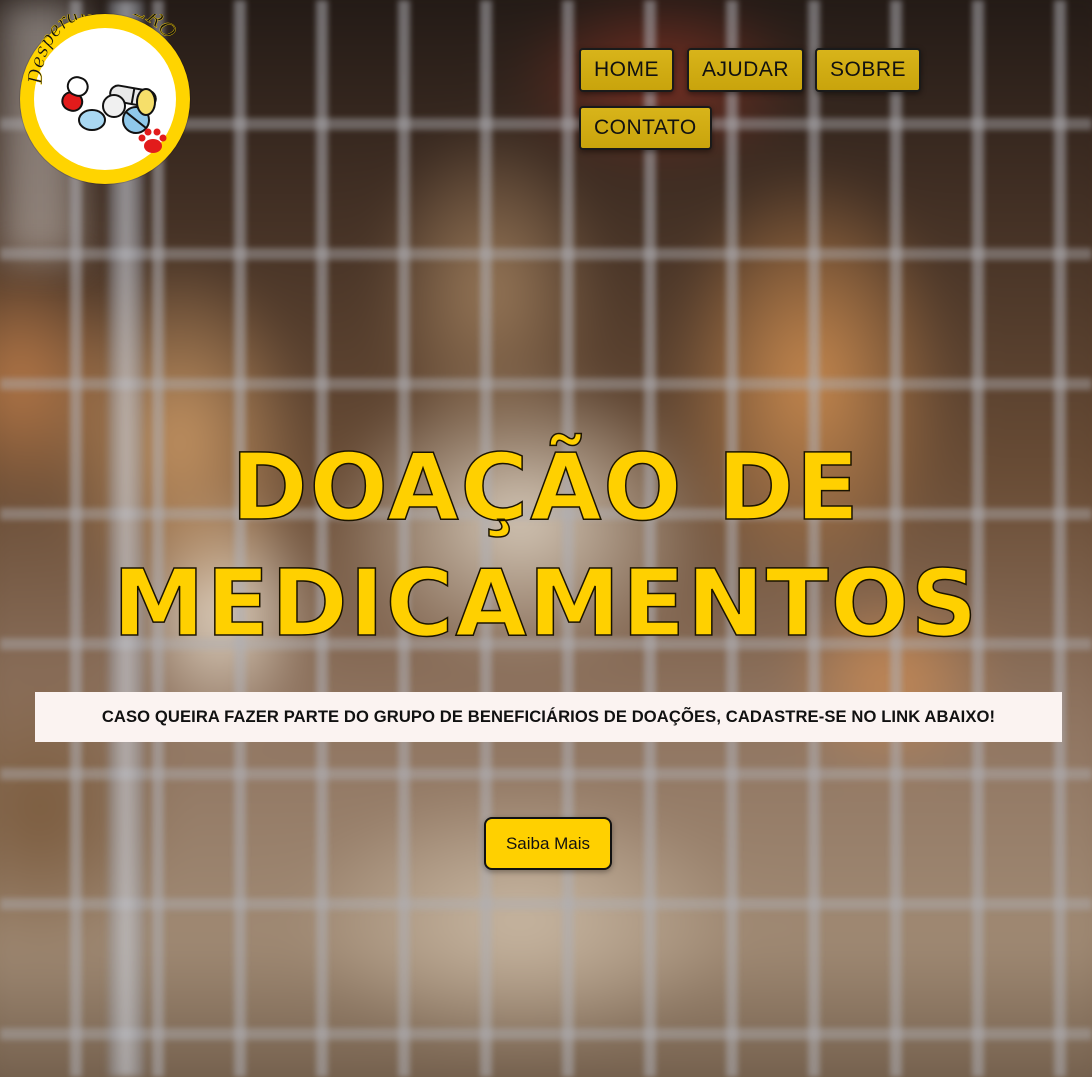  I want to click on hero-title-line-1: DOAÇÃO DE, so click(546, 487).